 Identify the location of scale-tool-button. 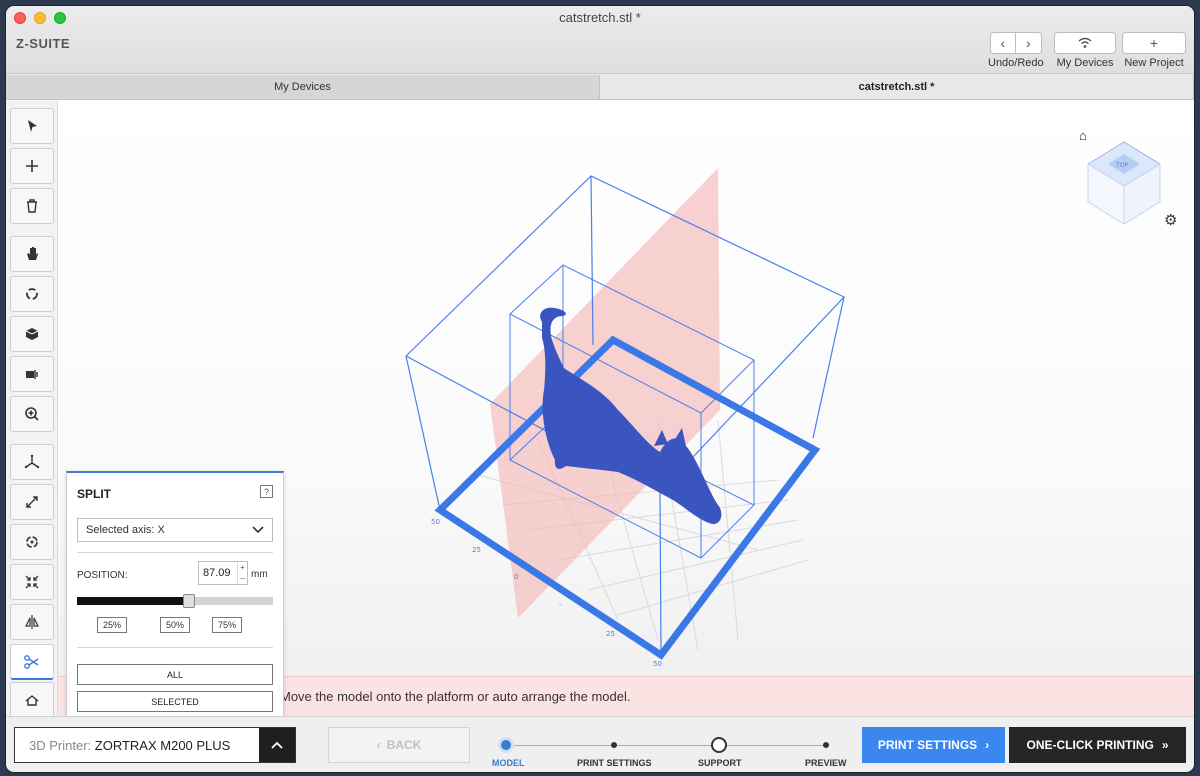
(32, 502).